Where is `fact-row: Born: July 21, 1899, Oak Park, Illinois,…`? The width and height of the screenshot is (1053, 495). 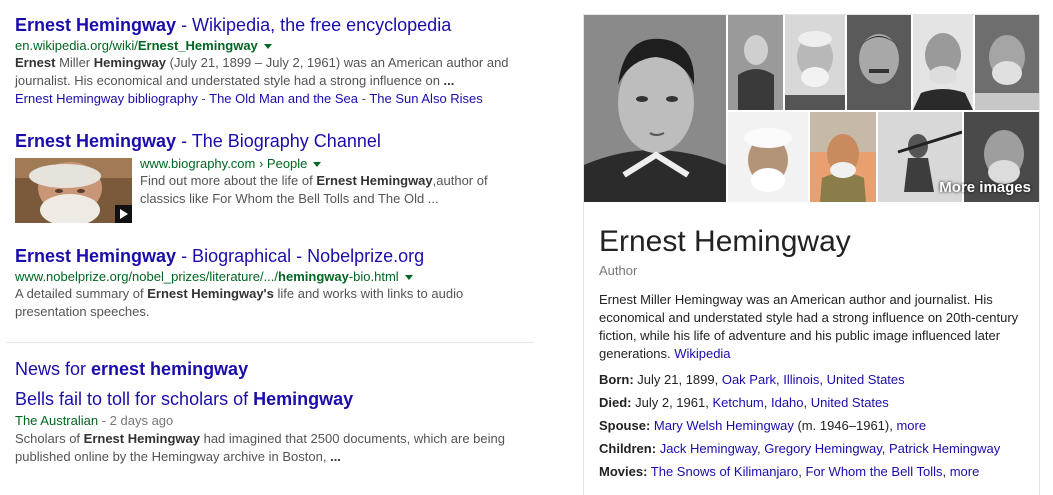 fact-row: Born: July 21, 1899, Oak Park, Illinois,… is located at coordinates (752, 379).